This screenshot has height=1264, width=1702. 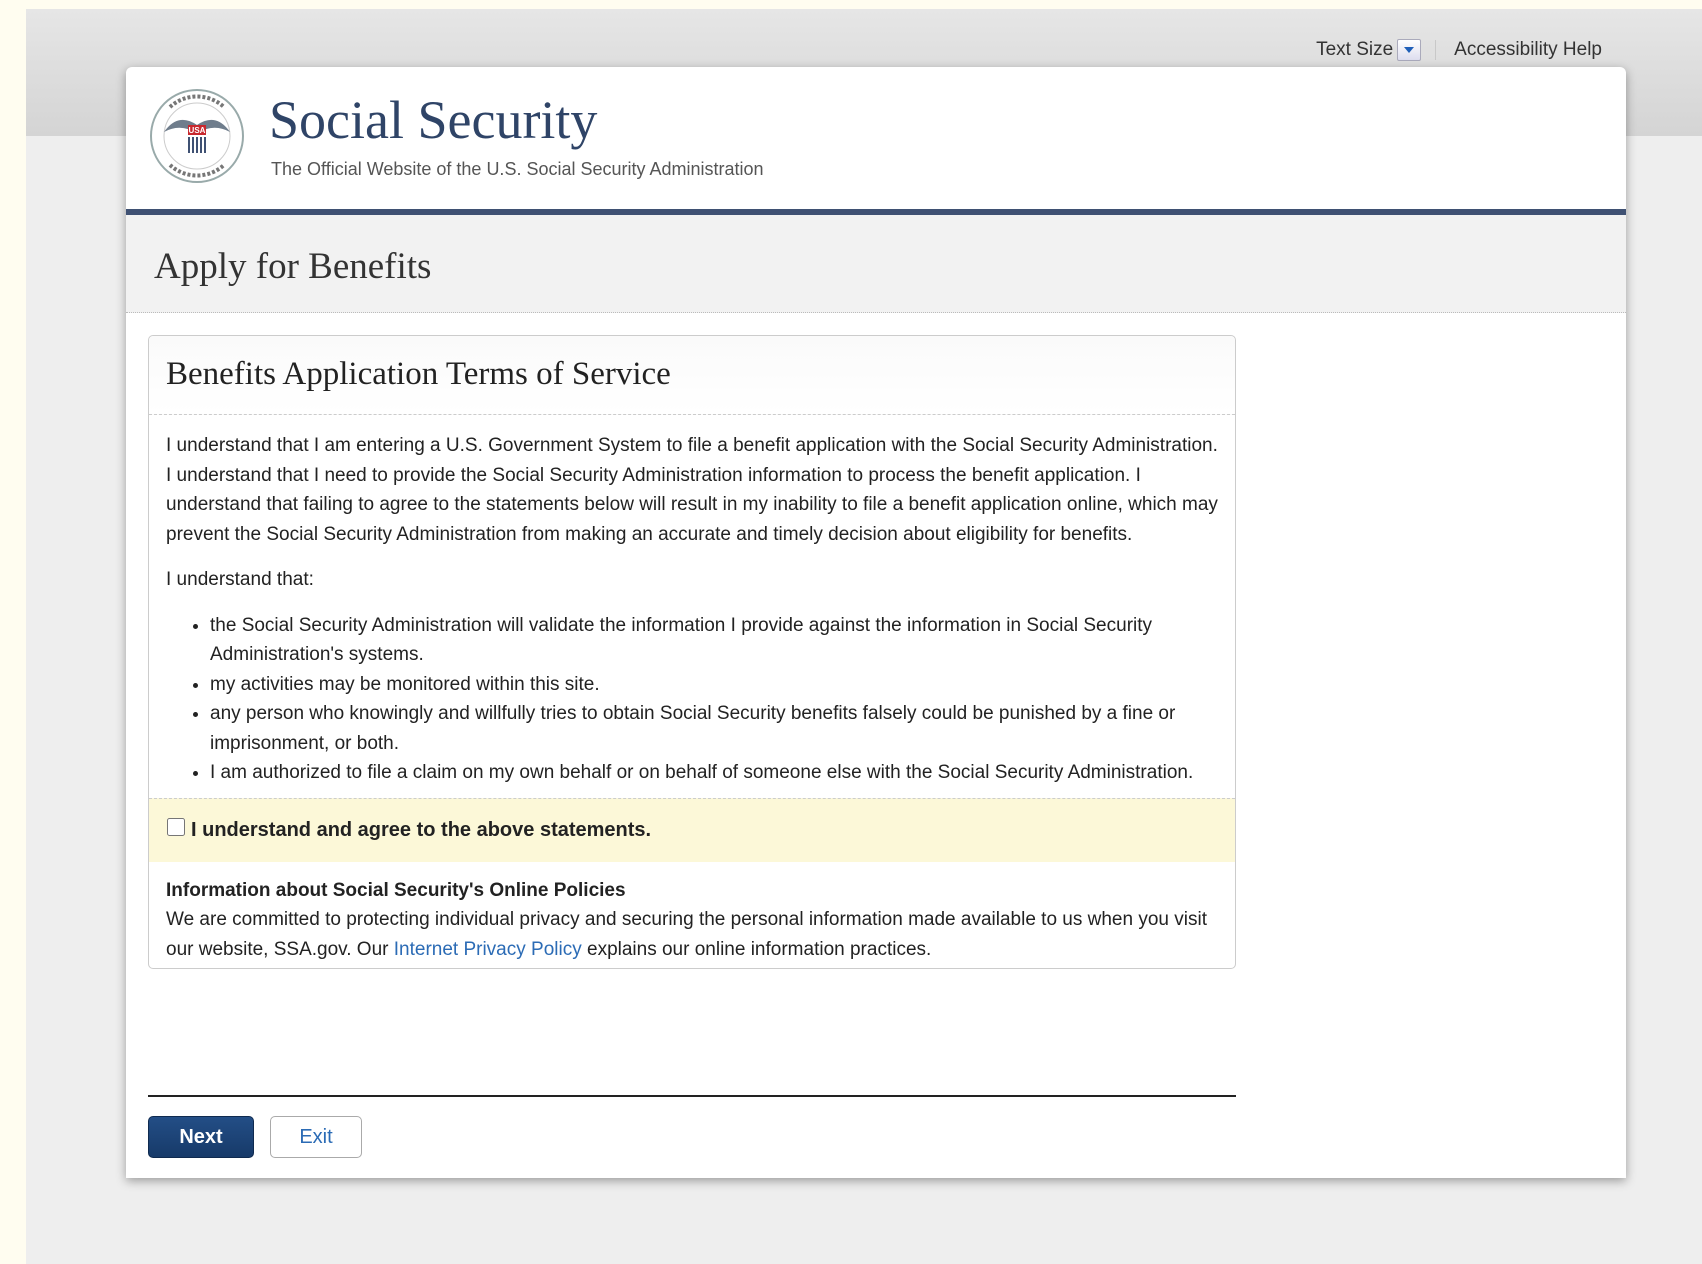 What do you see at coordinates (488, 949) in the screenshot?
I see `privacy-policy-link: Internet Privacy Policy` at bounding box center [488, 949].